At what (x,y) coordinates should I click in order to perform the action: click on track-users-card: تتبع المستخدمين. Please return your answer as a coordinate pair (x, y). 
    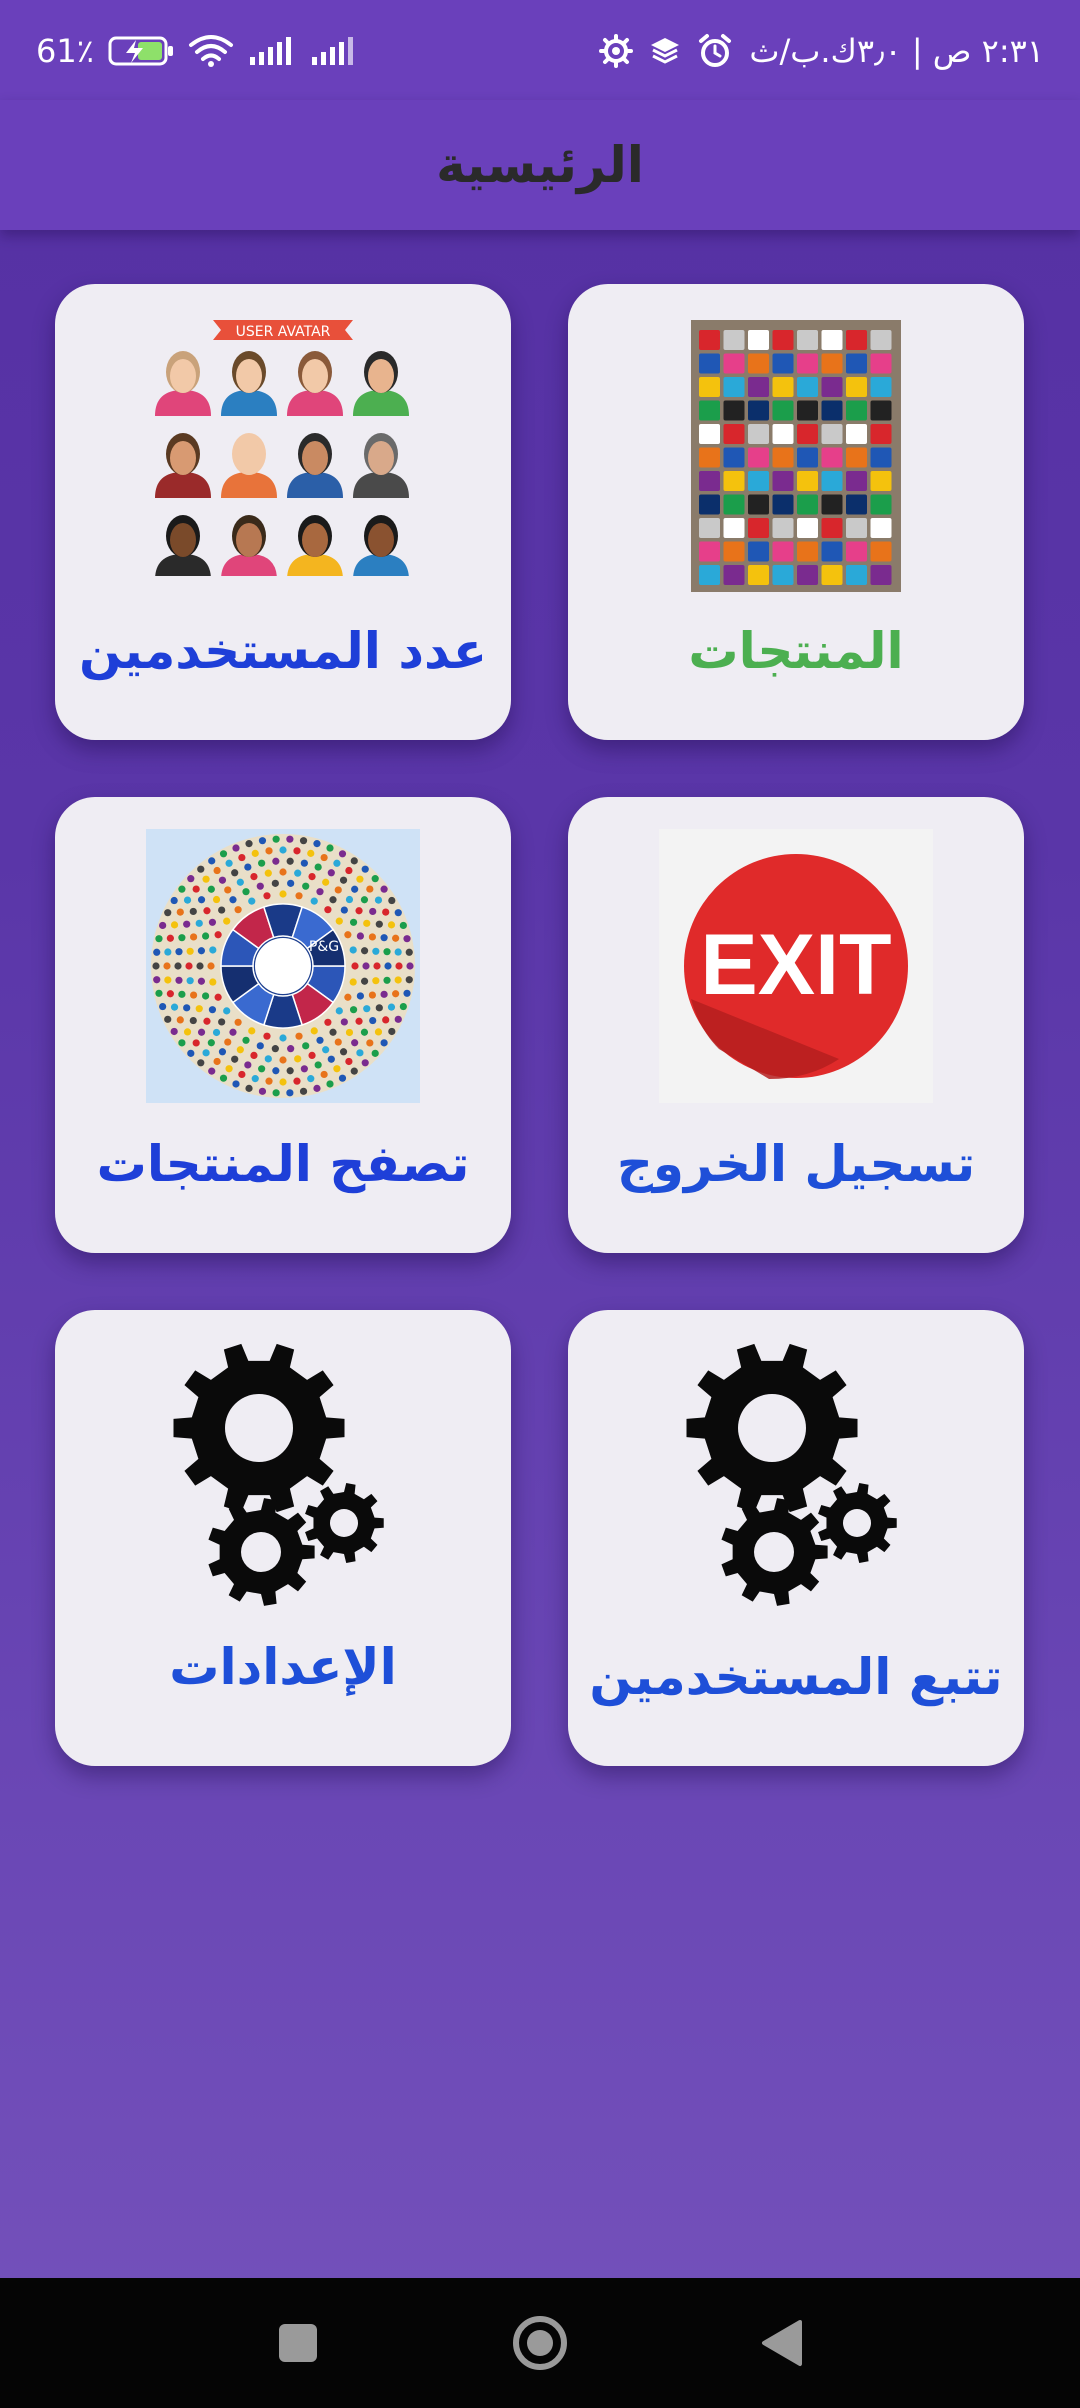
    Looking at the image, I should click on (796, 1538).